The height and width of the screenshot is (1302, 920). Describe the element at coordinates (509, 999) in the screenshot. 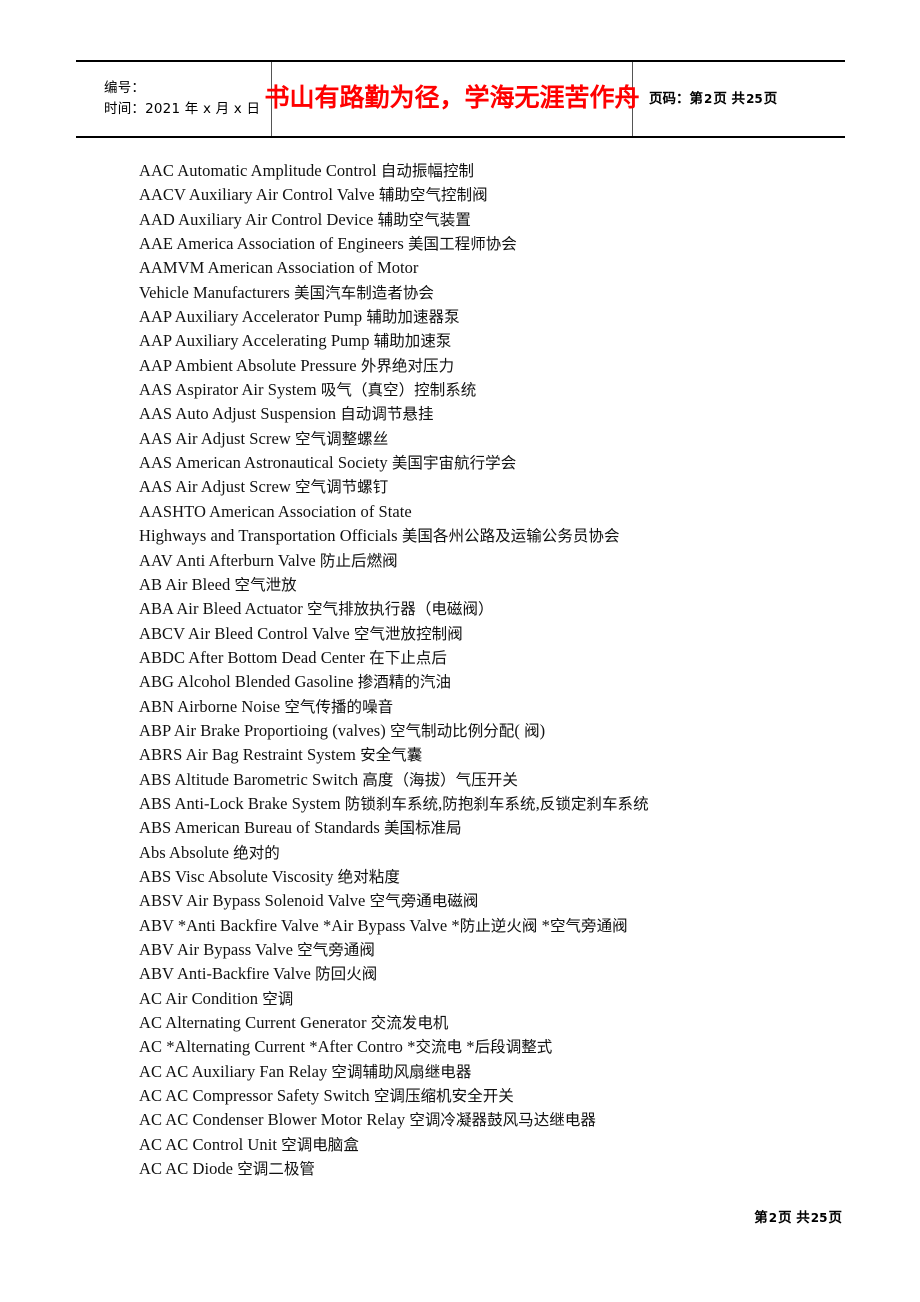

I see `glossary-entry: AC Air Condition 空调` at that location.